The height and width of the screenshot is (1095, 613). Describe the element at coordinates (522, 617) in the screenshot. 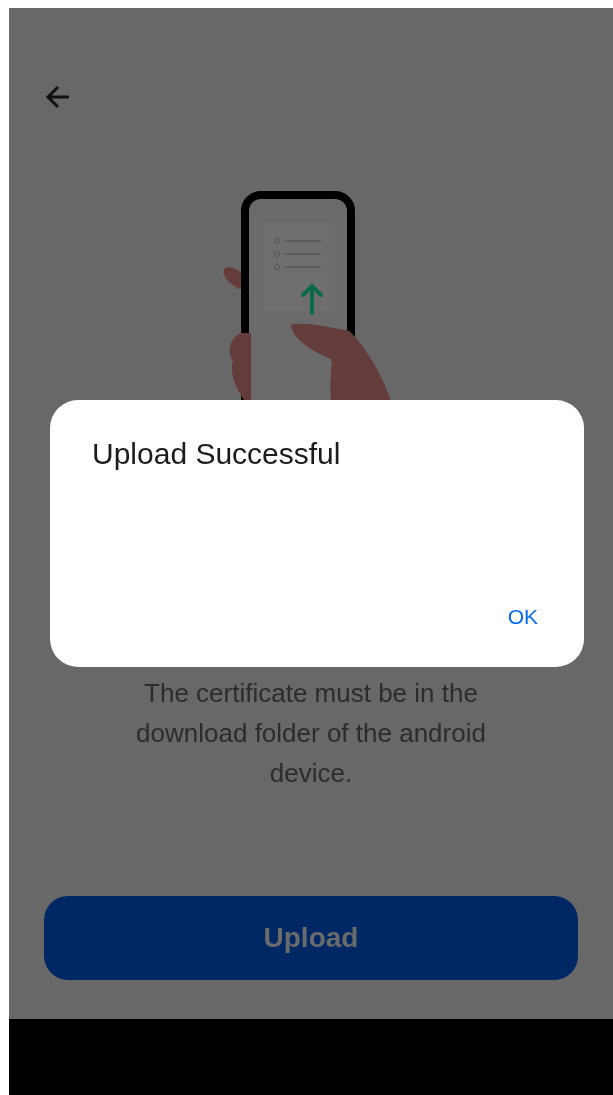

I see `ok-button: OK` at that location.